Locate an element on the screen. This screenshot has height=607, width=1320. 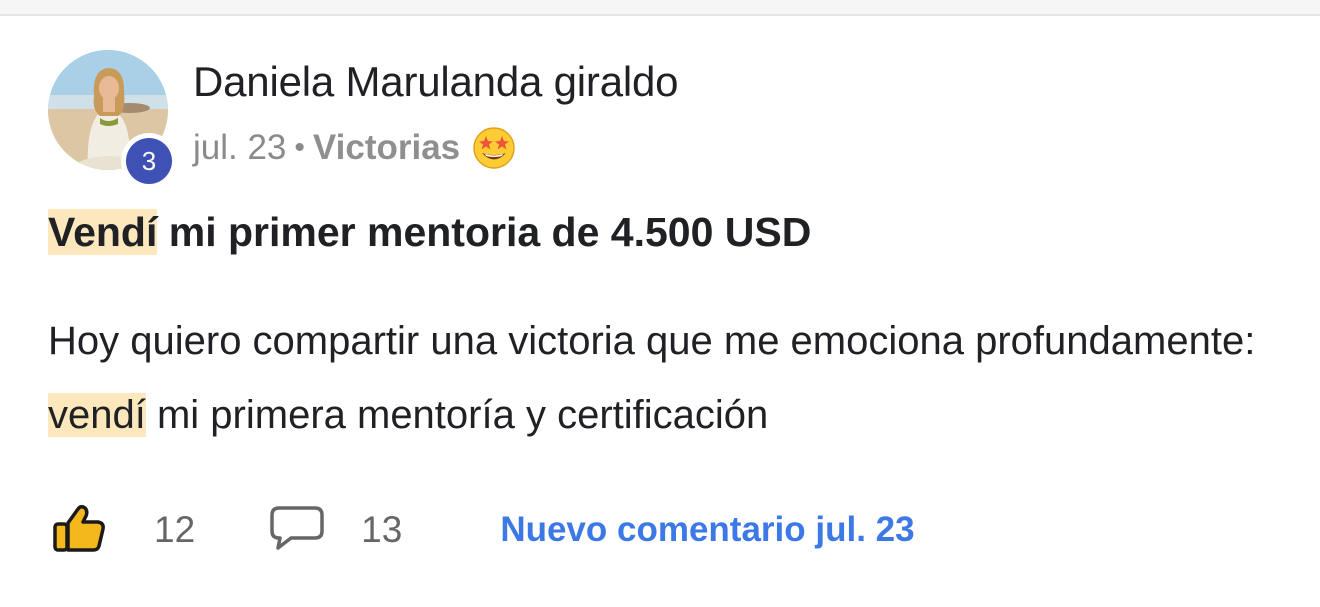
body-text-end: mi primera mentoría y certificación is located at coordinates (457, 415).